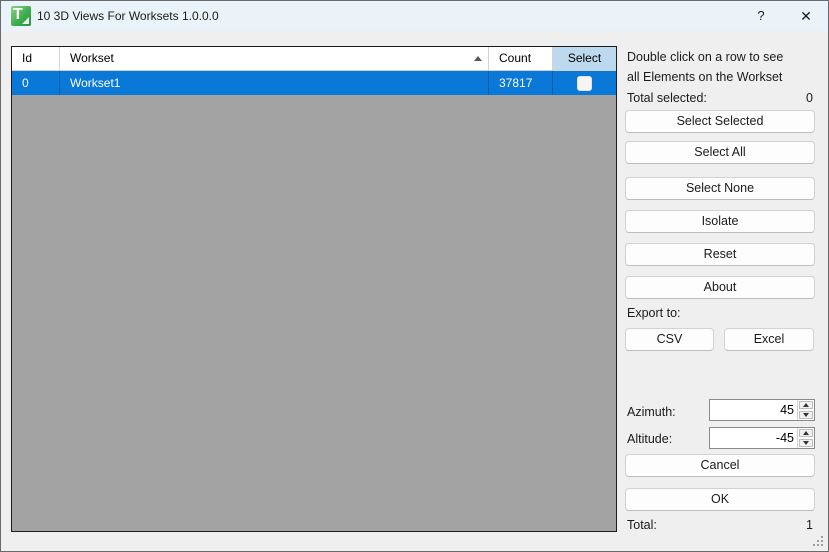  What do you see at coordinates (720, 188) in the screenshot?
I see `select-none-button: Select None` at bounding box center [720, 188].